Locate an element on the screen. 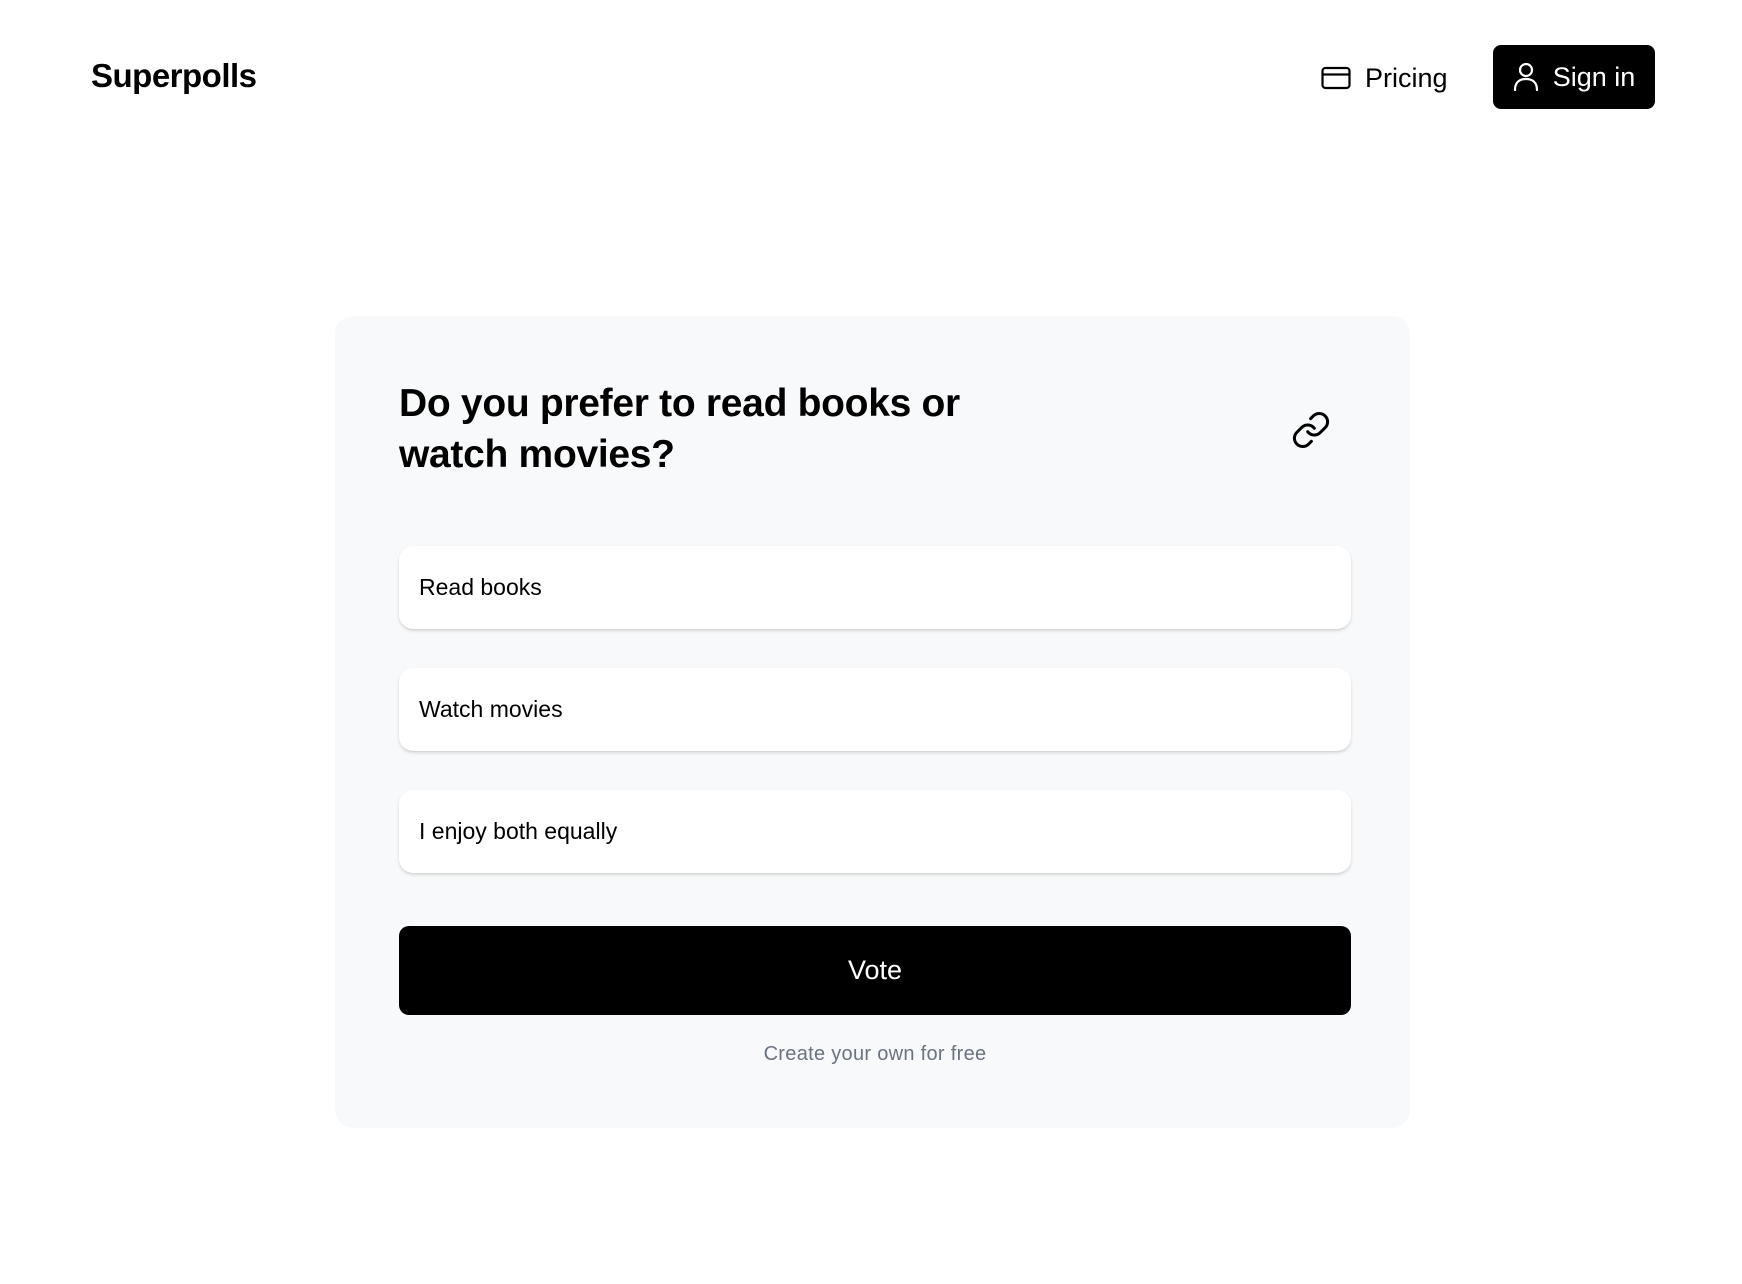 This screenshot has width=1742, height=1284. credit-card-icon is located at coordinates (1336, 78).